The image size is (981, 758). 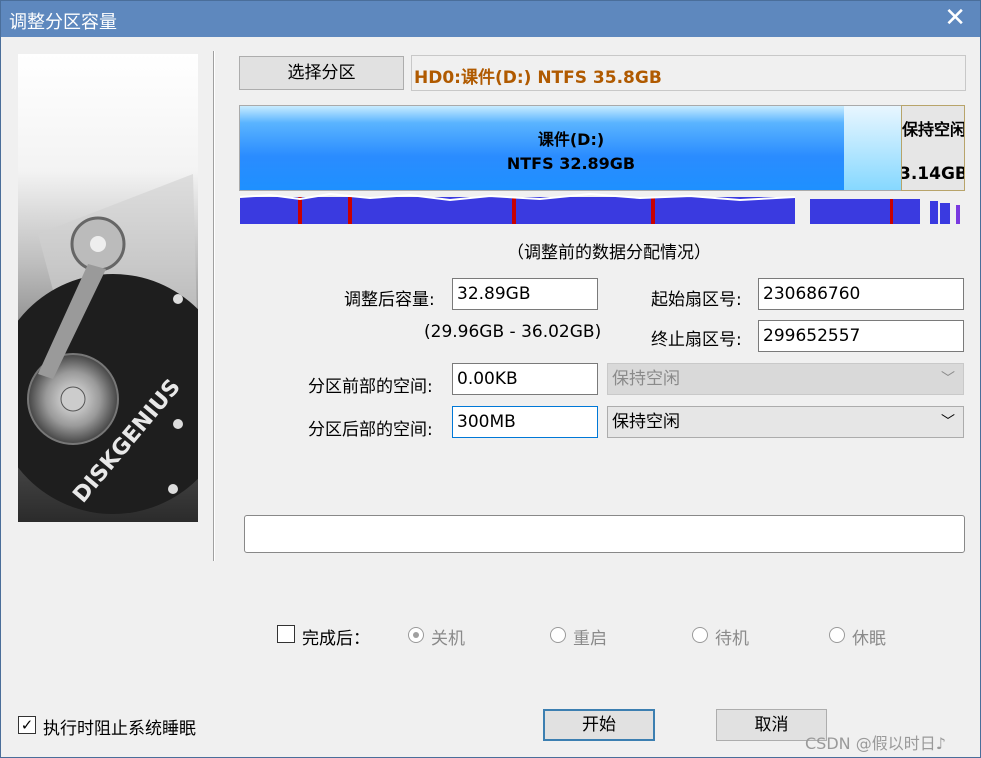 What do you see at coordinates (933, 148) in the screenshot?
I see `free-space-block: 保持空闲 3.14GB` at bounding box center [933, 148].